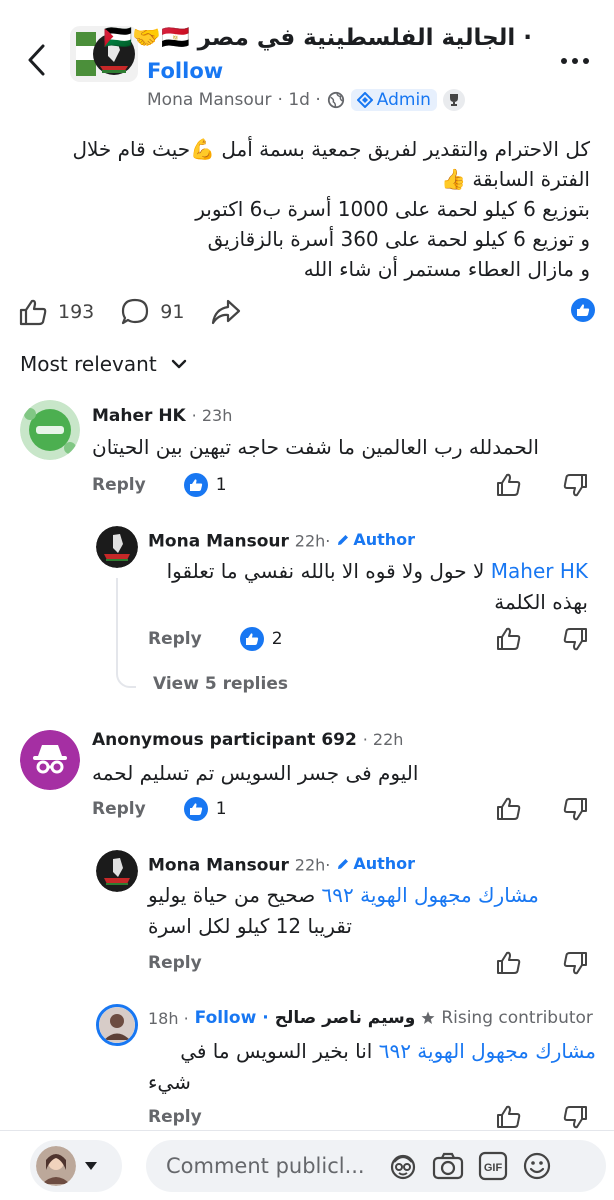 The height and width of the screenshot is (1200, 614). I want to click on comment-header: Maher HK · 23h, so click(162, 416).